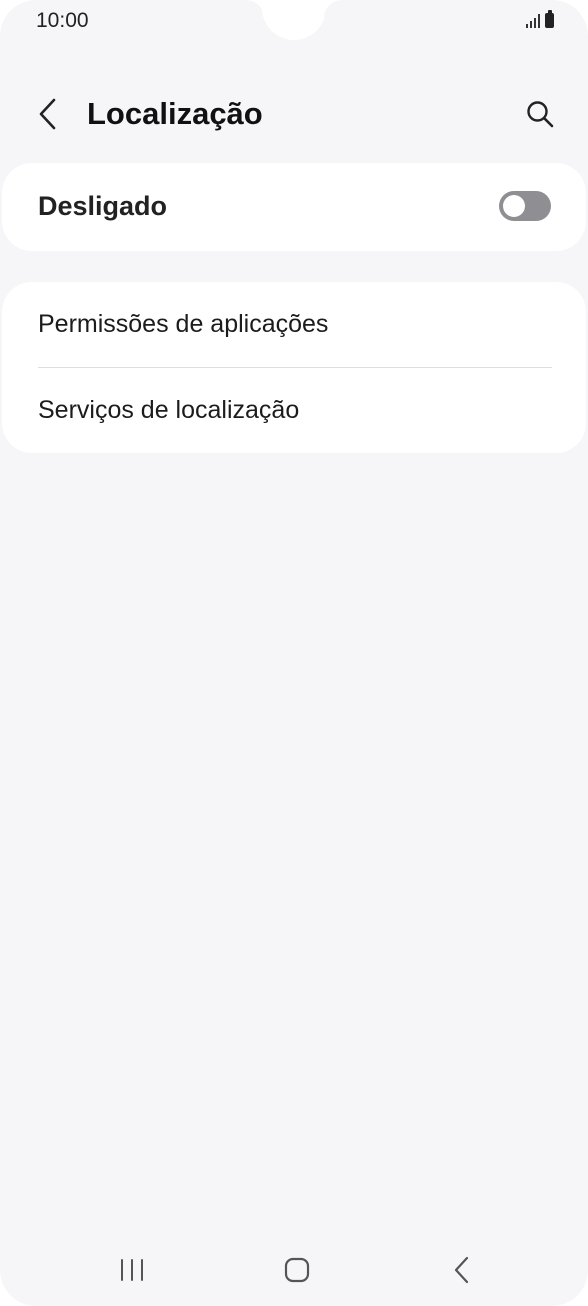 The width and height of the screenshot is (588, 1306). I want to click on list-item-location-services: Serviços de localização, so click(294, 410).